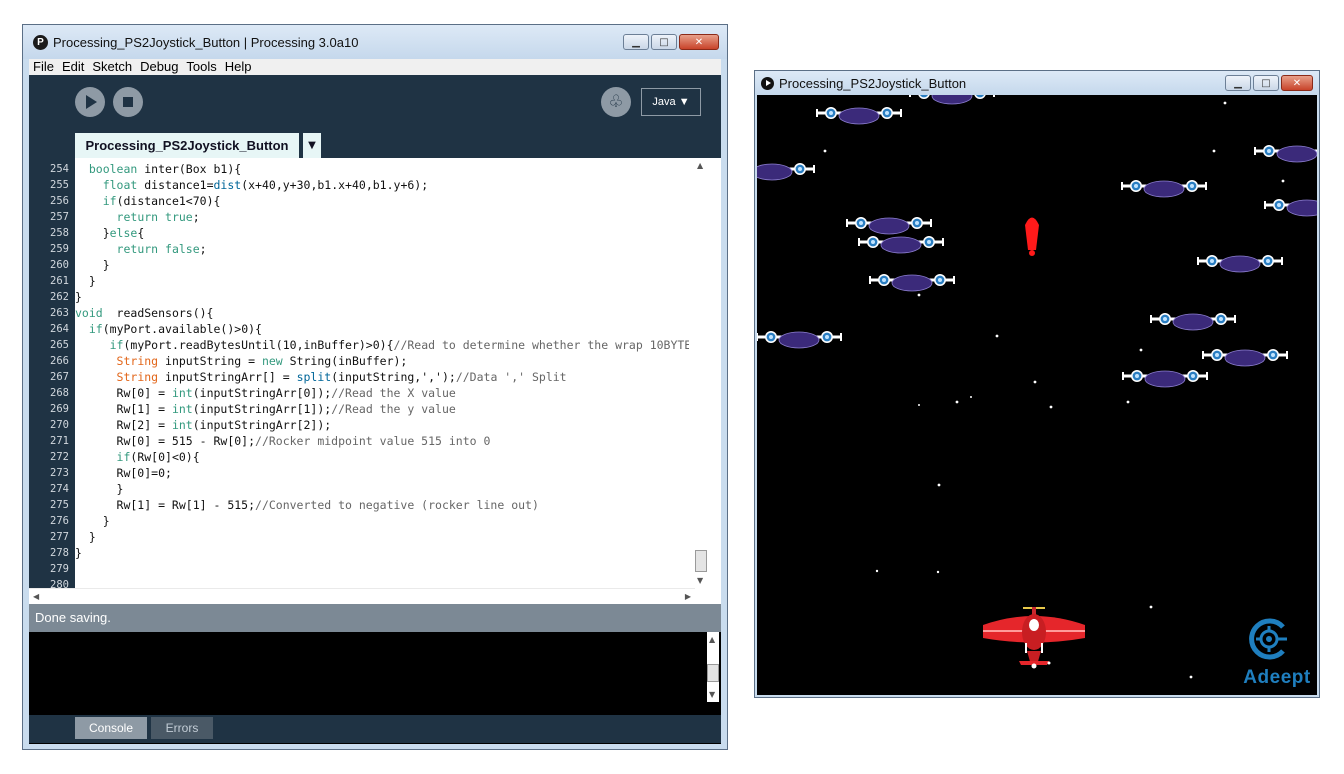 Image resolution: width=1344 pixels, height=774 pixels. What do you see at coordinates (227, 377) in the screenshot?
I see `code-token: inputStringArr[] =` at bounding box center [227, 377].